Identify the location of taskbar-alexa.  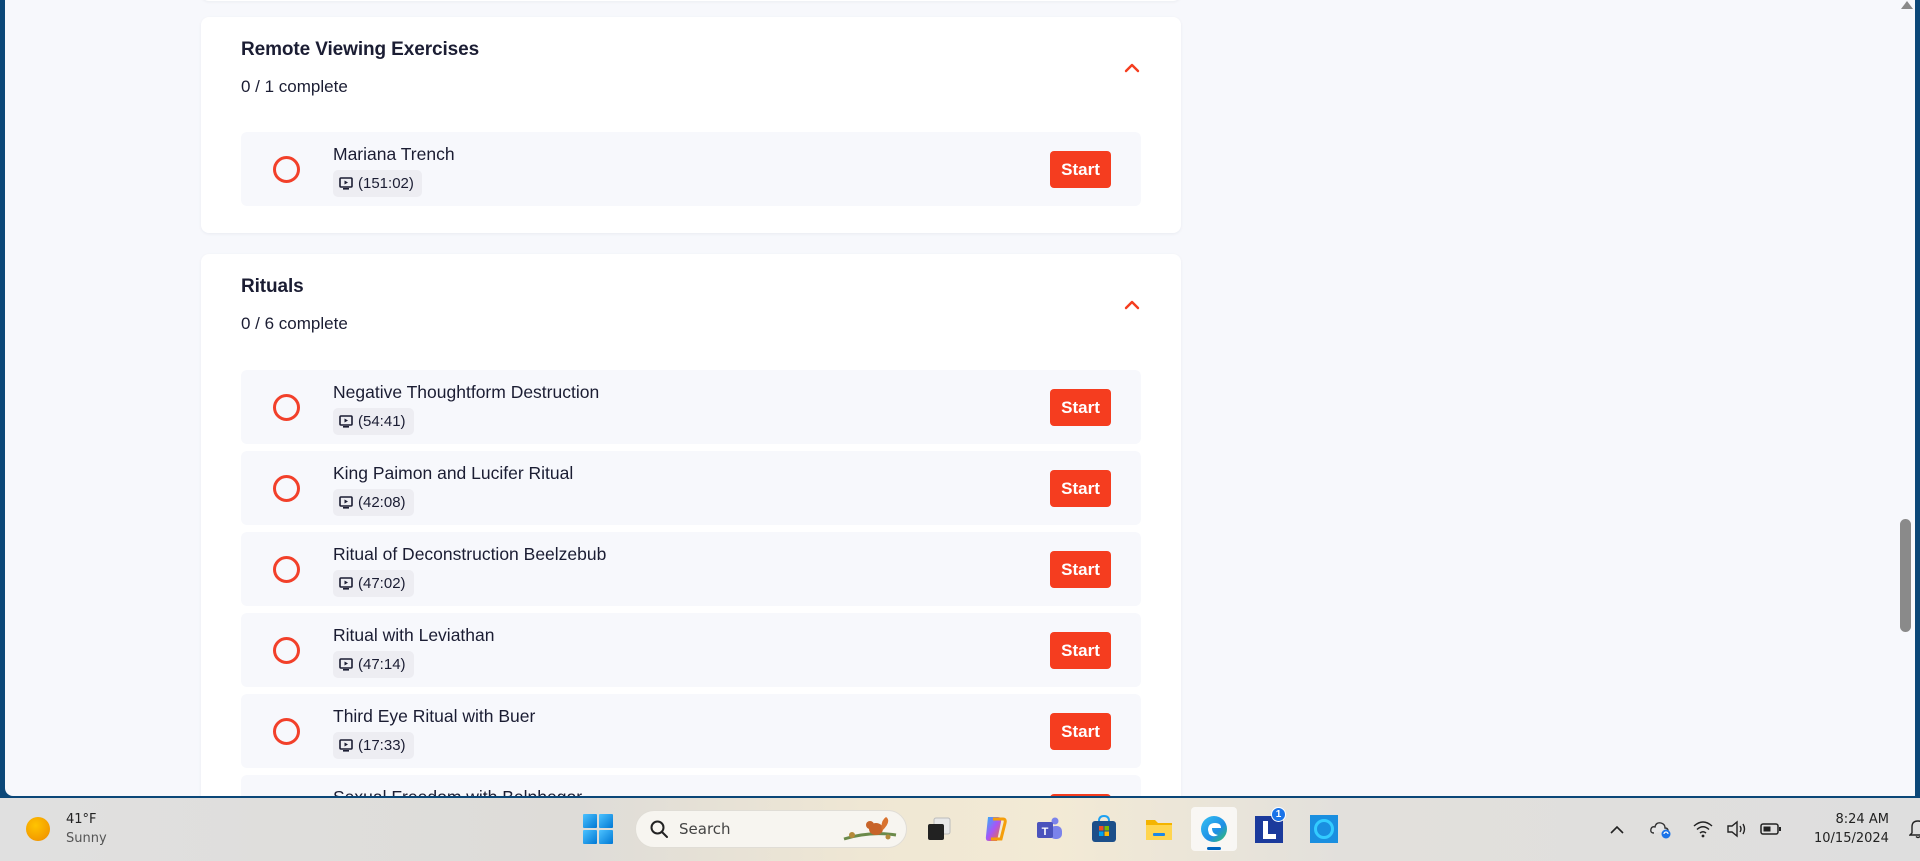
(1324, 829).